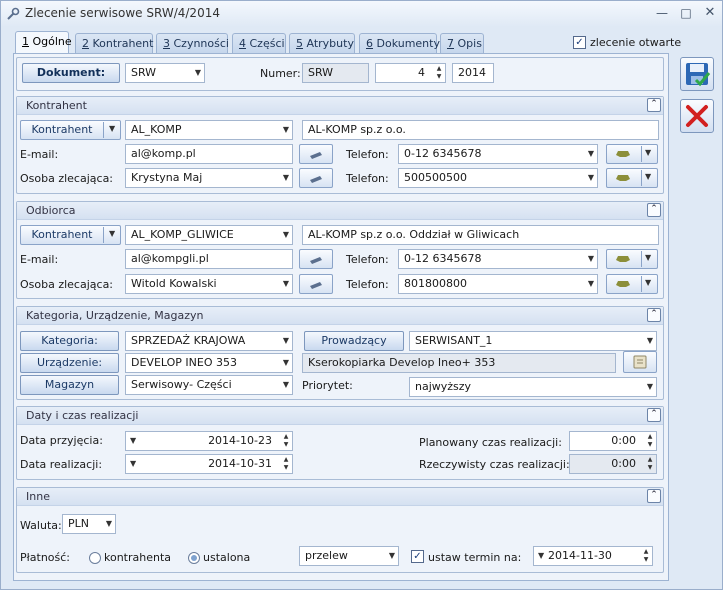 This screenshot has height=590, width=723. What do you see at coordinates (498, 259) in the screenshot?
I see `odbiorca-phone-select: 0-12 6345678 ▼` at bounding box center [498, 259].